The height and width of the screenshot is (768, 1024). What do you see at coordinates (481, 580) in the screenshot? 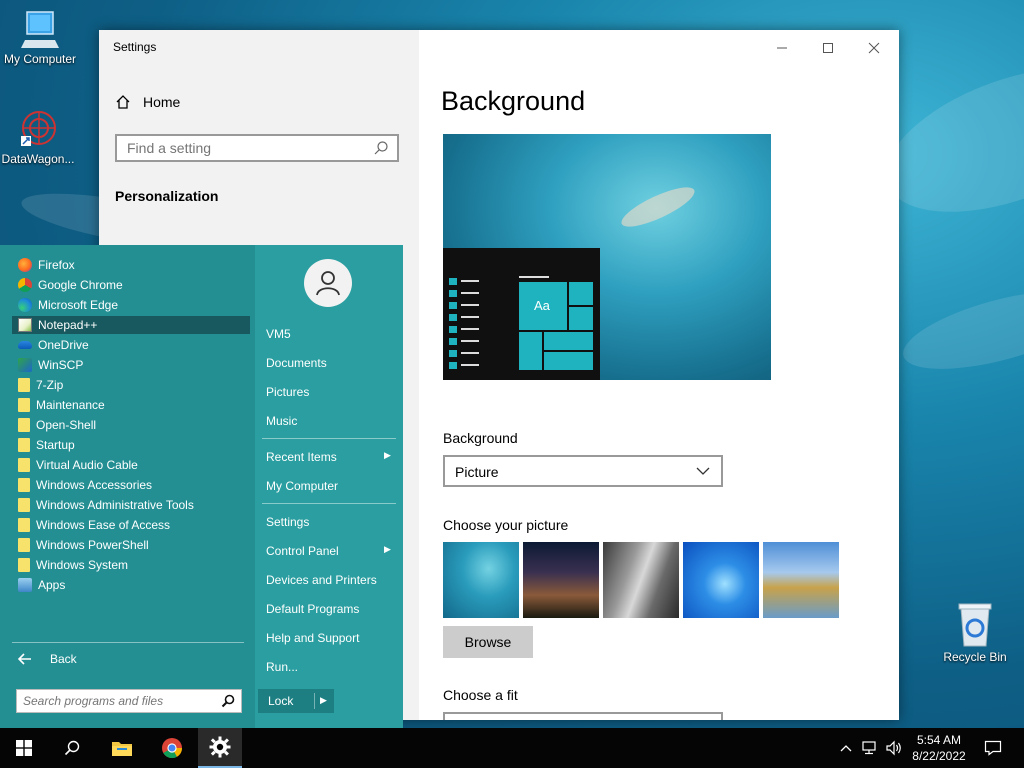
I see `thumbnail-underwater` at bounding box center [481, 580].